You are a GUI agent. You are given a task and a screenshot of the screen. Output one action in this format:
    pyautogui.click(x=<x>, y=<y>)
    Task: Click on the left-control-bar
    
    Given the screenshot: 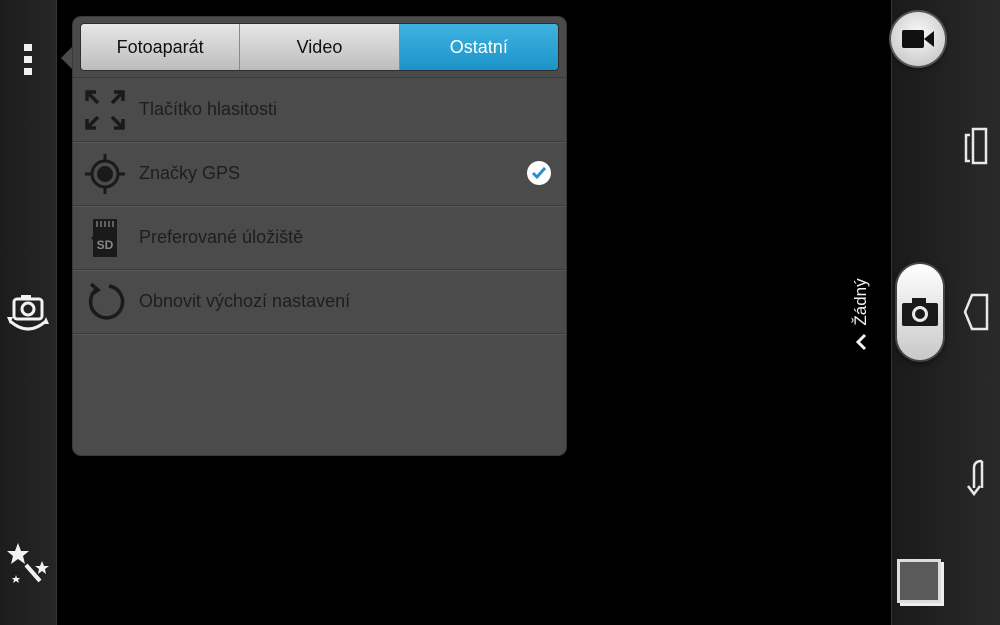 What is the action you would take?
    pyautogui.click(x=28, y=312)
    